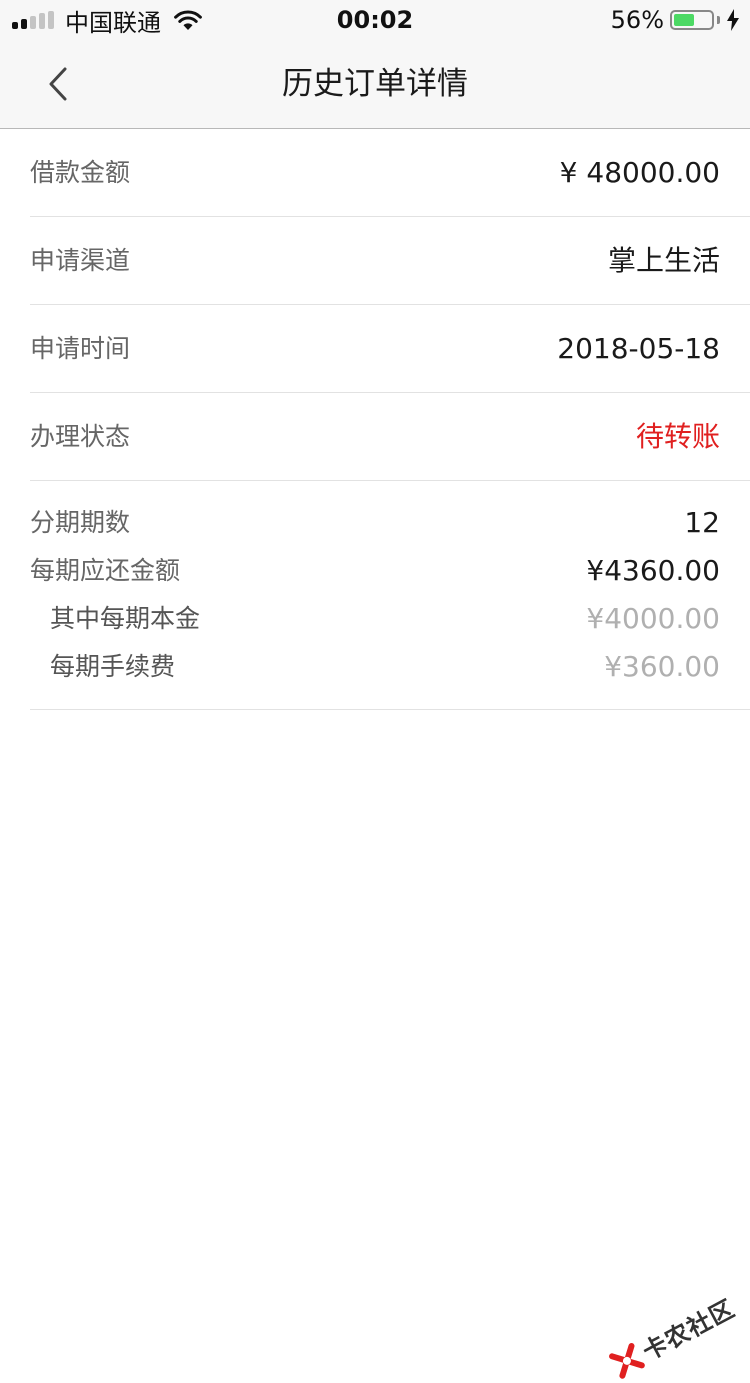  I want to click on per-period-amount-row: 每期应还金额 ¥4360.00, so click(375, 571).